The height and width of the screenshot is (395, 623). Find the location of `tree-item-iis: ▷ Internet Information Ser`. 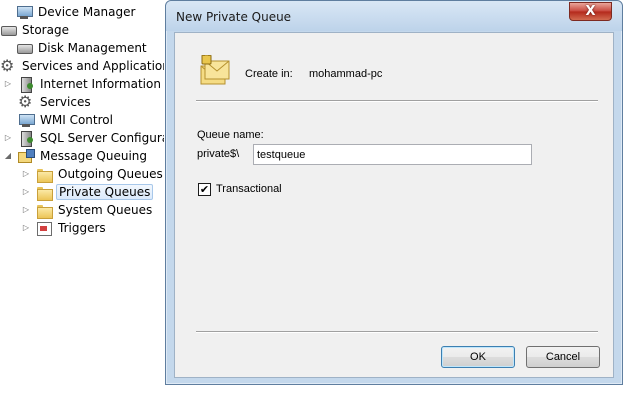

tree-item-iis: ▷ Internet Information Ser is located at coordinates (84, 84).